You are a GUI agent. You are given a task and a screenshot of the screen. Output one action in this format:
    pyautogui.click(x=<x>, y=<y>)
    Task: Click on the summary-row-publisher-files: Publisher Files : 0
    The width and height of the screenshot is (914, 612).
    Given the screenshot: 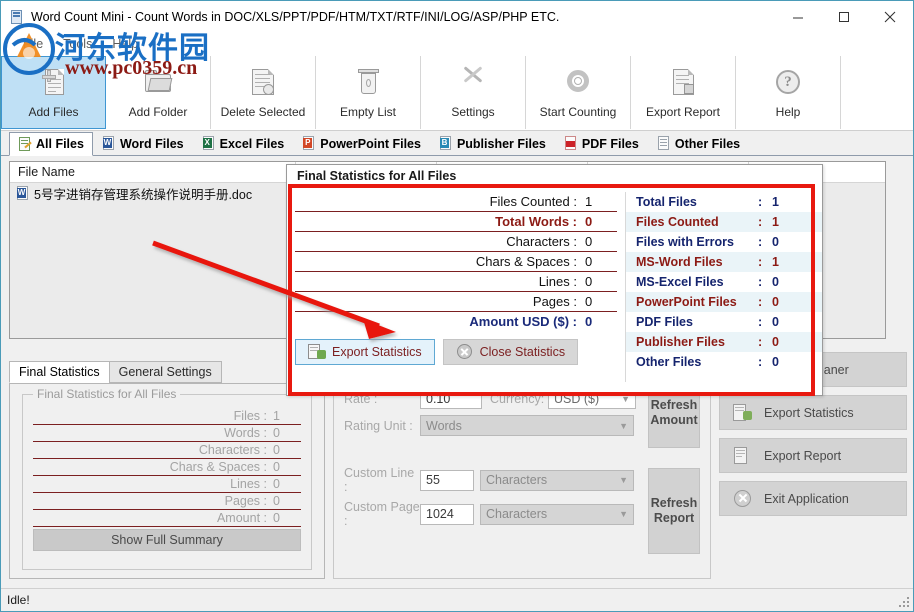 What is the action you would take?
    pyautogui.click(x=724, y=342)
    